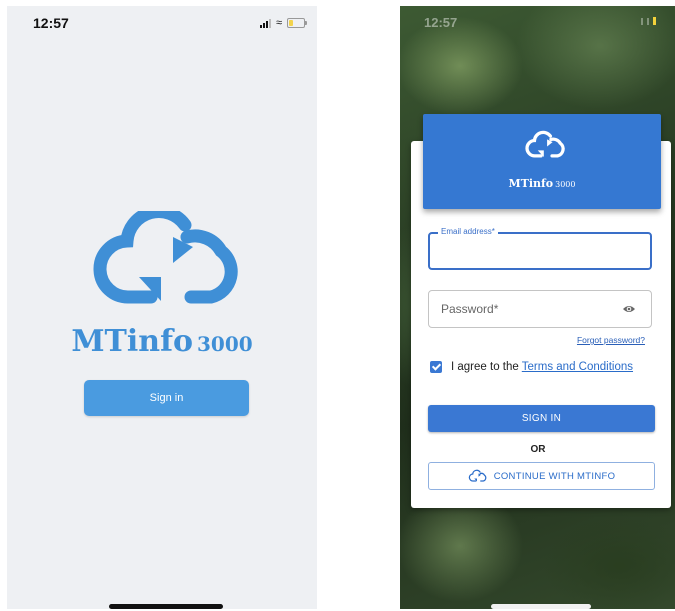 The height and width of the screenshot is (611, 675). What do you see at coordinates (577, 367) in the screenshot?
I see `terms-link: Terms and Conditions` at bounding box center [577, 367].